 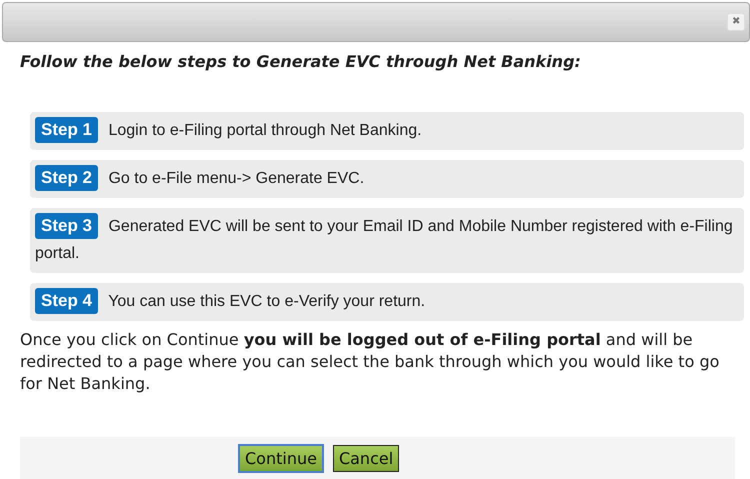 What do you see at coordinates (66, 301) in the screenshot?
I see `step-badge: Step 4` at bounding box center [66, 301].